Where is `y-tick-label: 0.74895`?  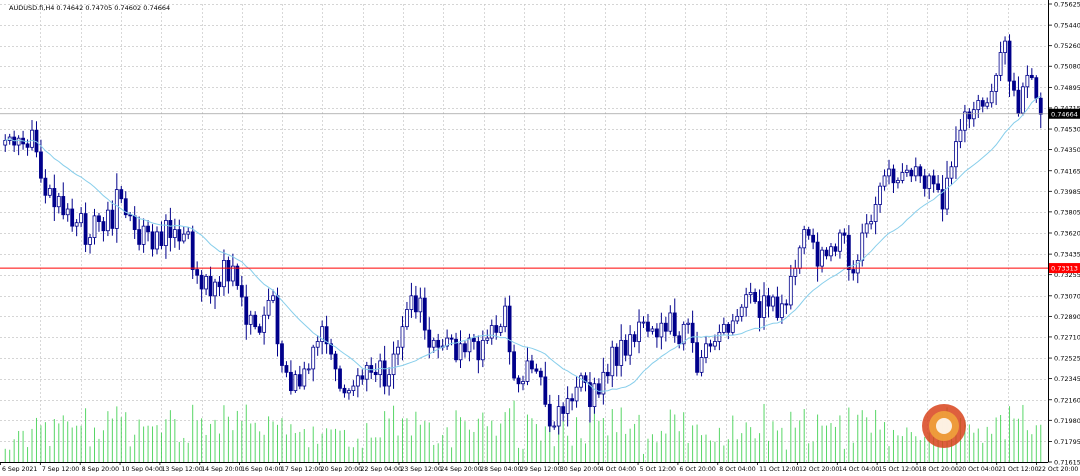
y-tick-label: 0.74895 is located at coordinates (1067, 88).